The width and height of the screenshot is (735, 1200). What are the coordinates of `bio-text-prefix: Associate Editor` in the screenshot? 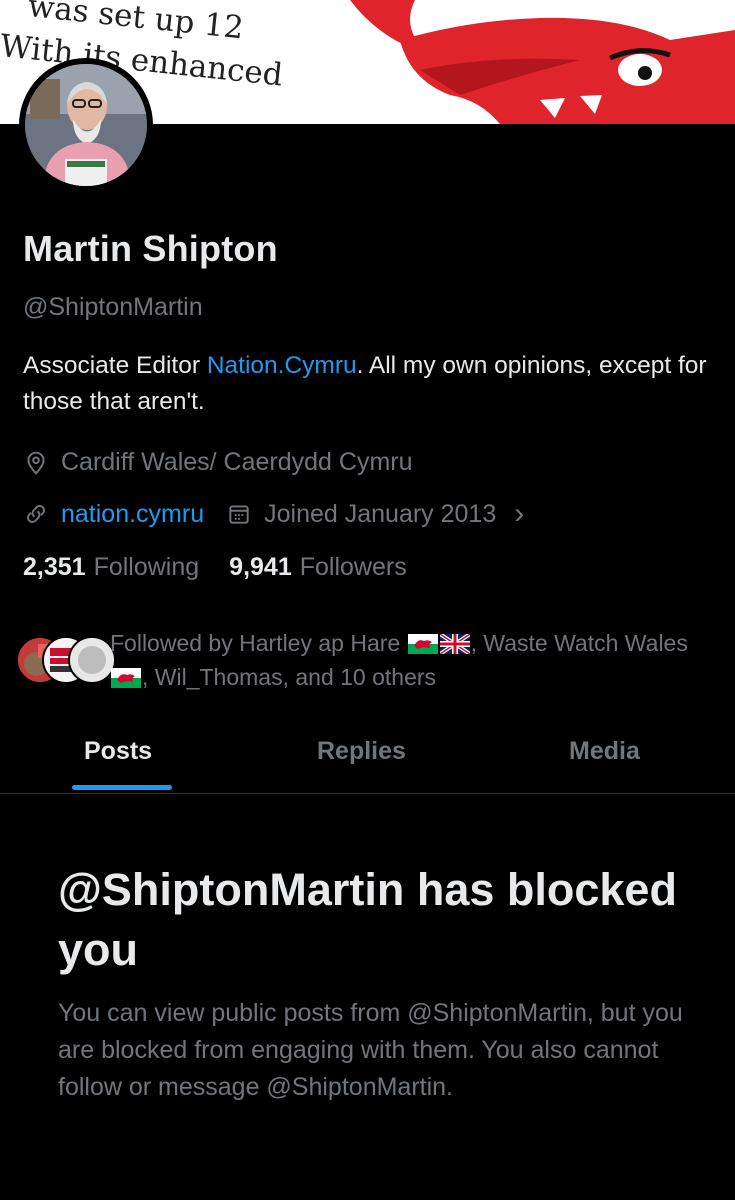 It's located at (115, 365).